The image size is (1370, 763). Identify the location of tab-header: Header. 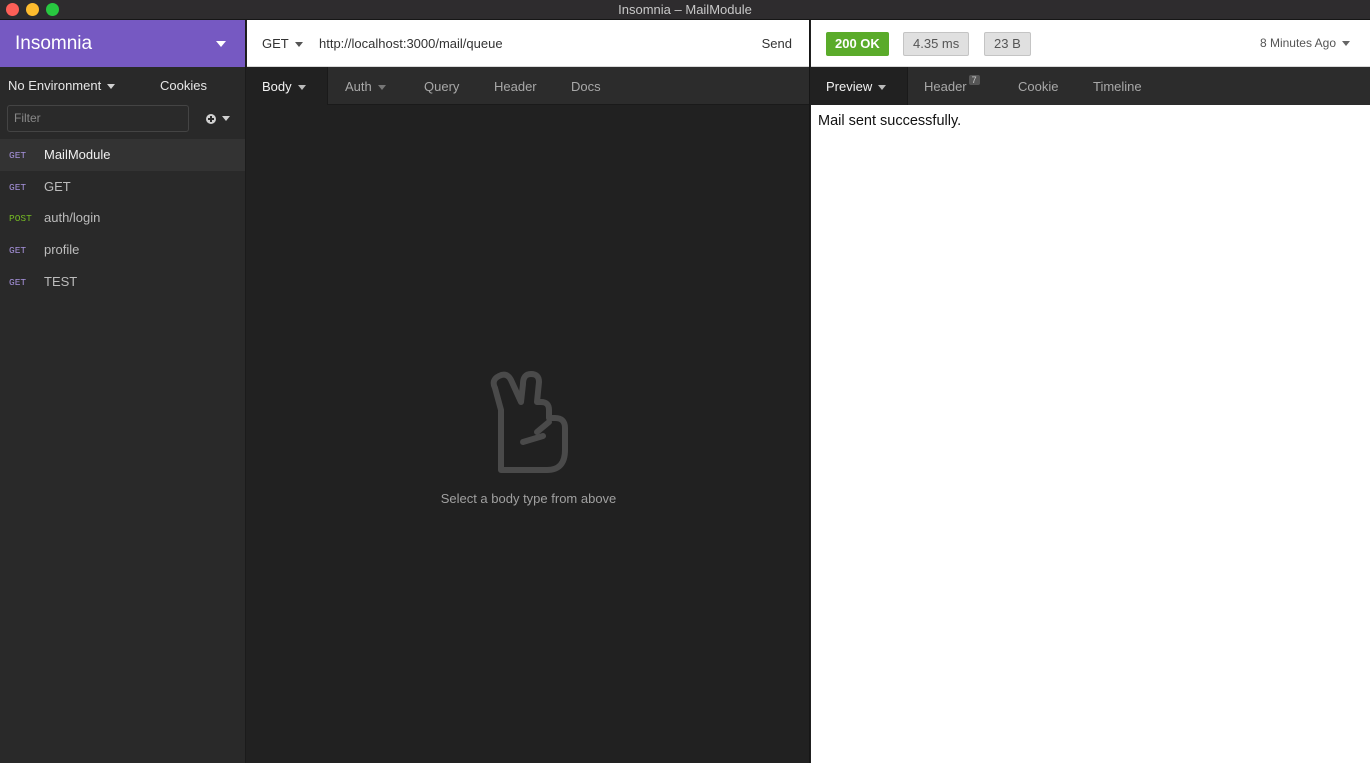
(515, 86).